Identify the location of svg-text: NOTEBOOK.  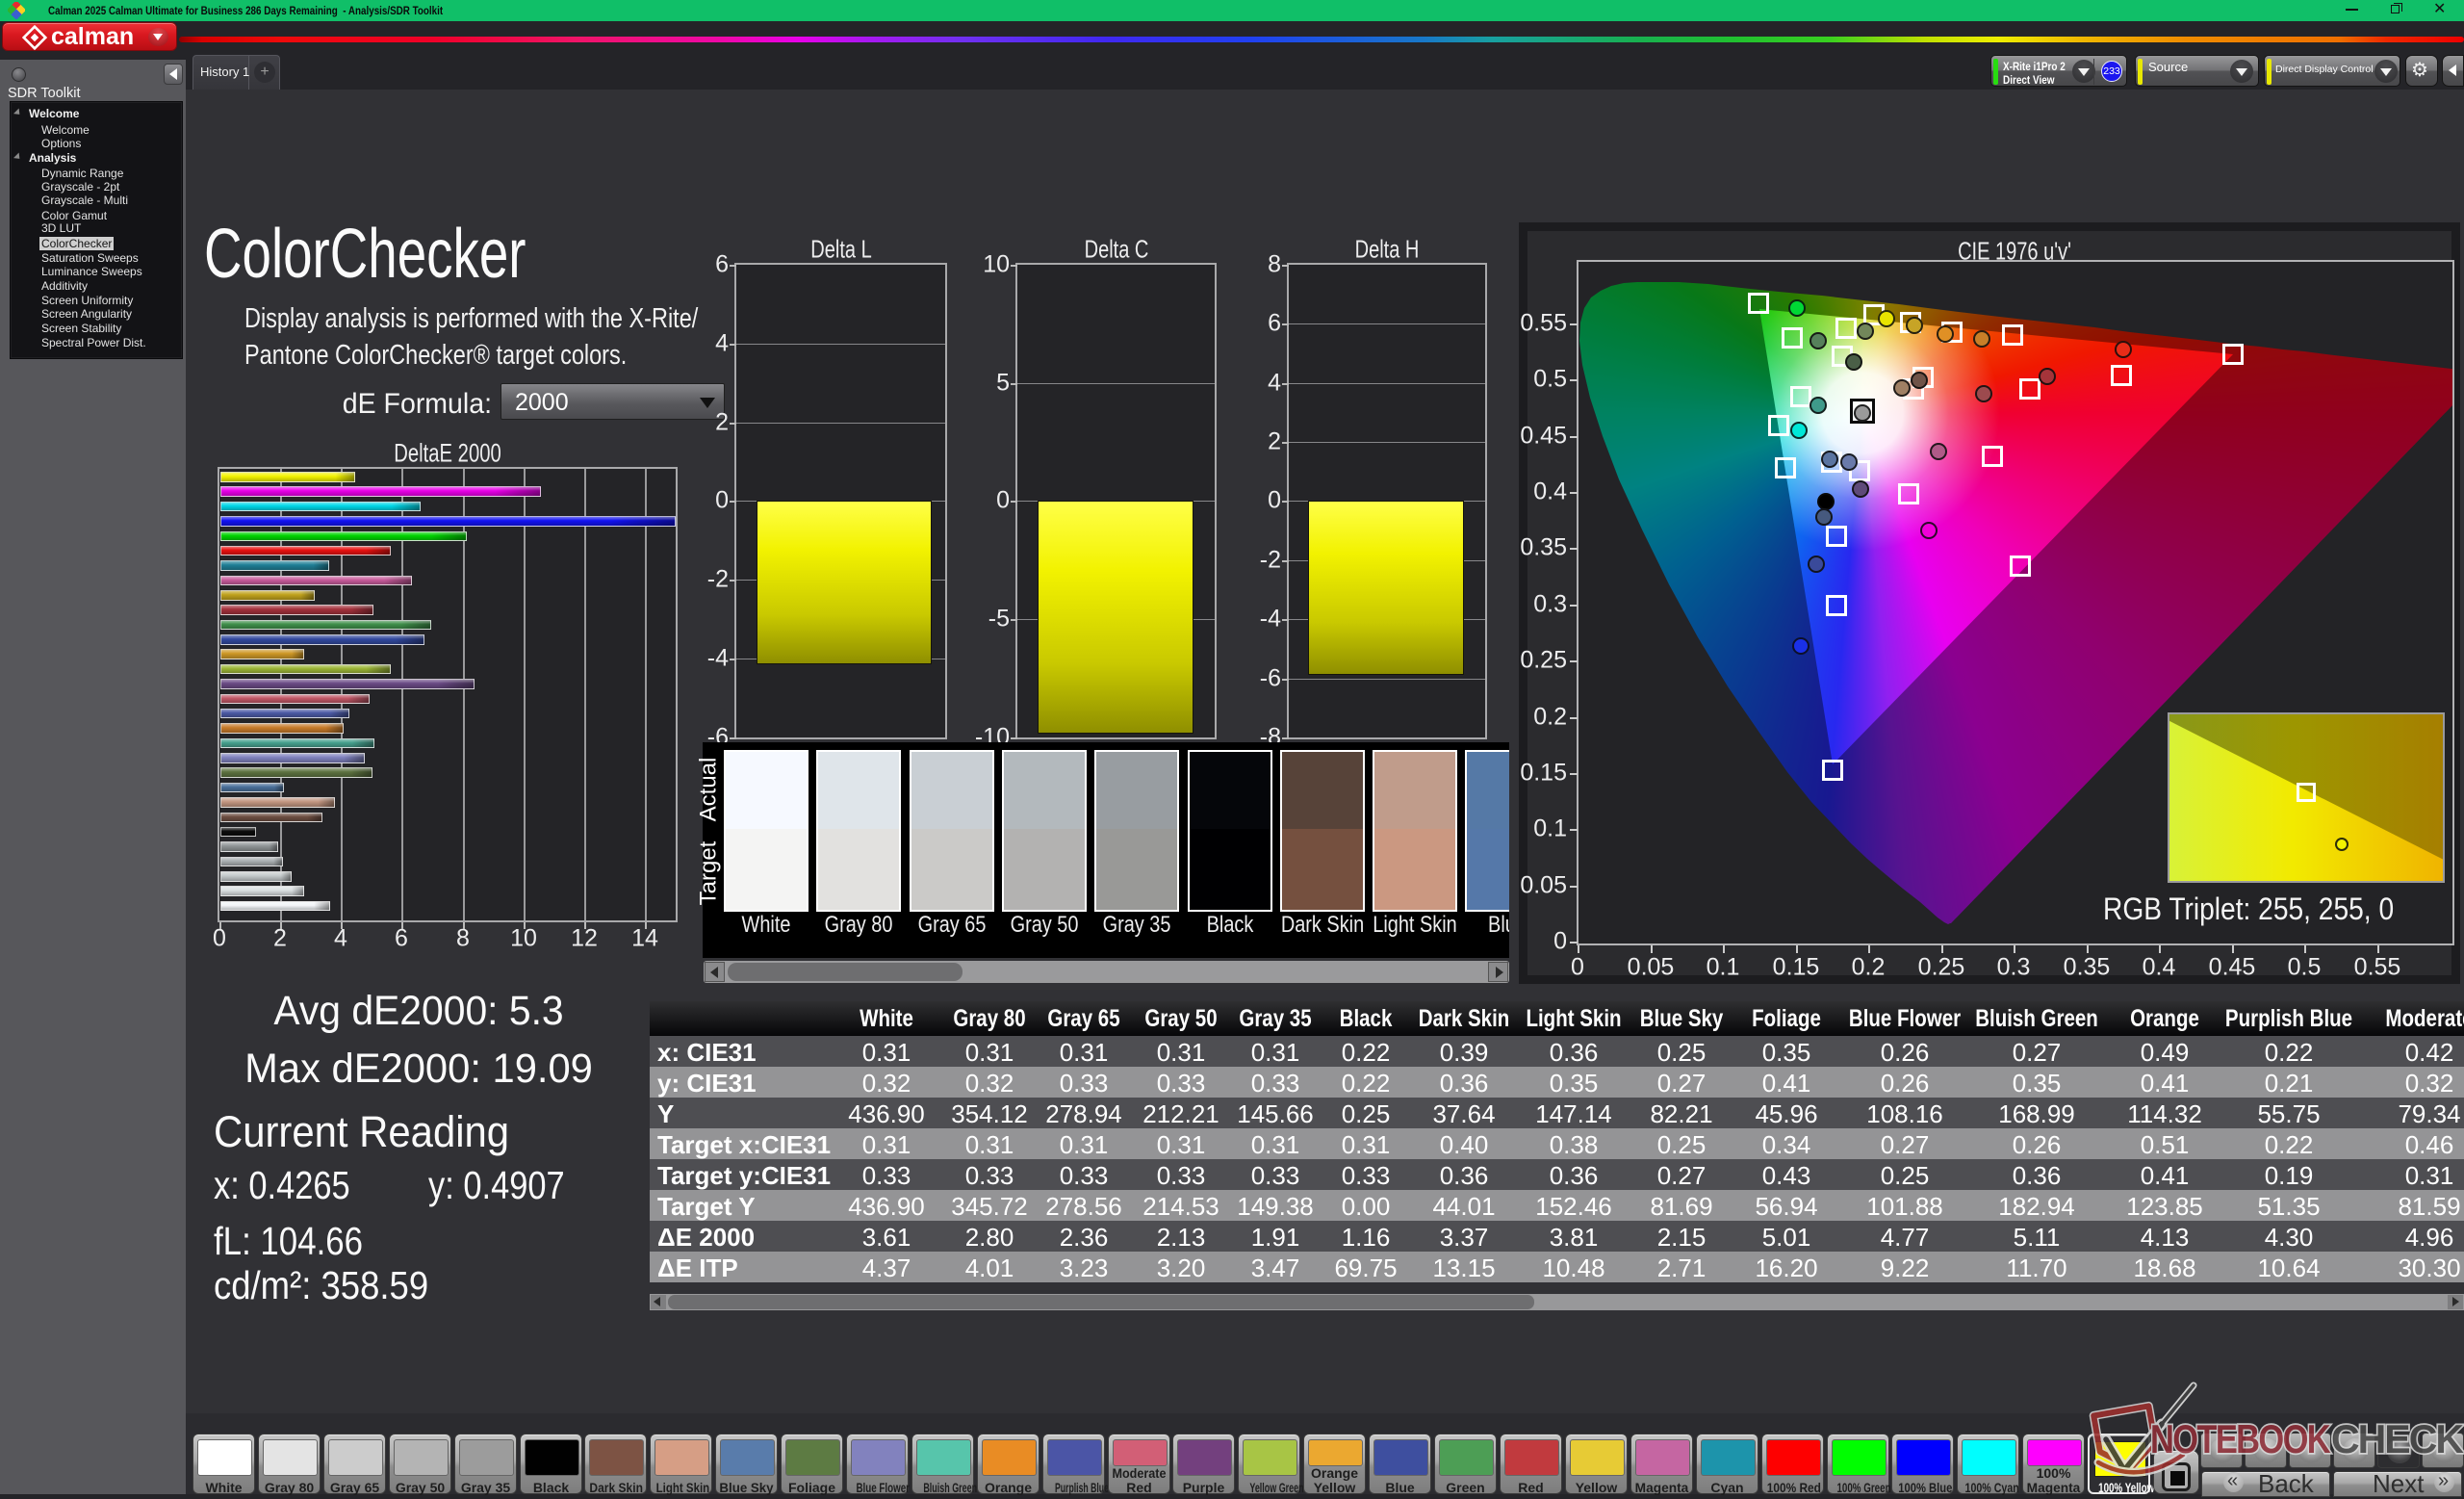
(2240, 1438).